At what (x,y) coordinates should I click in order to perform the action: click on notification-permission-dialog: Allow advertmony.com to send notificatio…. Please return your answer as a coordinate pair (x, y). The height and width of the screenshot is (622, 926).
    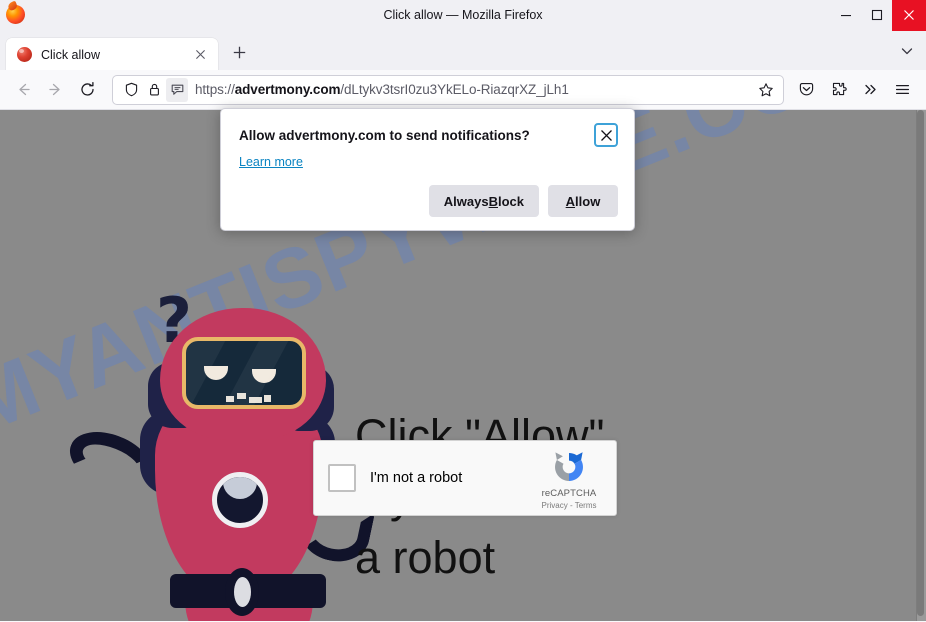
    Looking at the image, I should click on (427, 169).